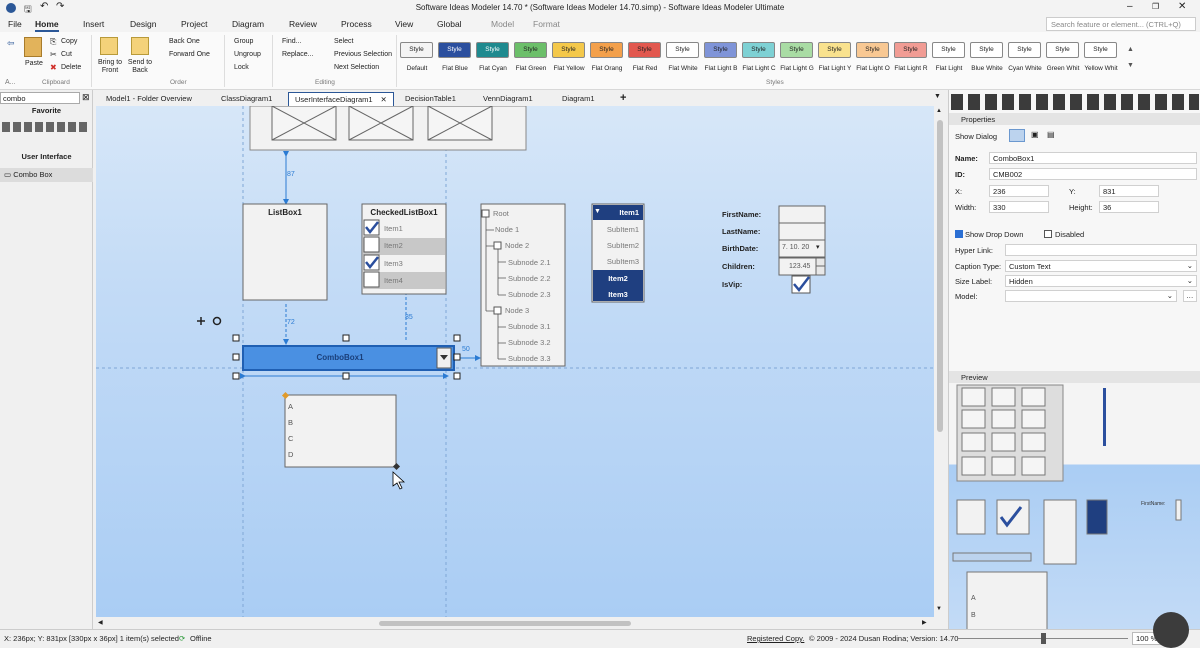 Image resolution: width=1200 pixels, height=648 pixels. Describe the element at coordinates (1101, 250) in the screenshot. I see `hyperlink-field` at that location.